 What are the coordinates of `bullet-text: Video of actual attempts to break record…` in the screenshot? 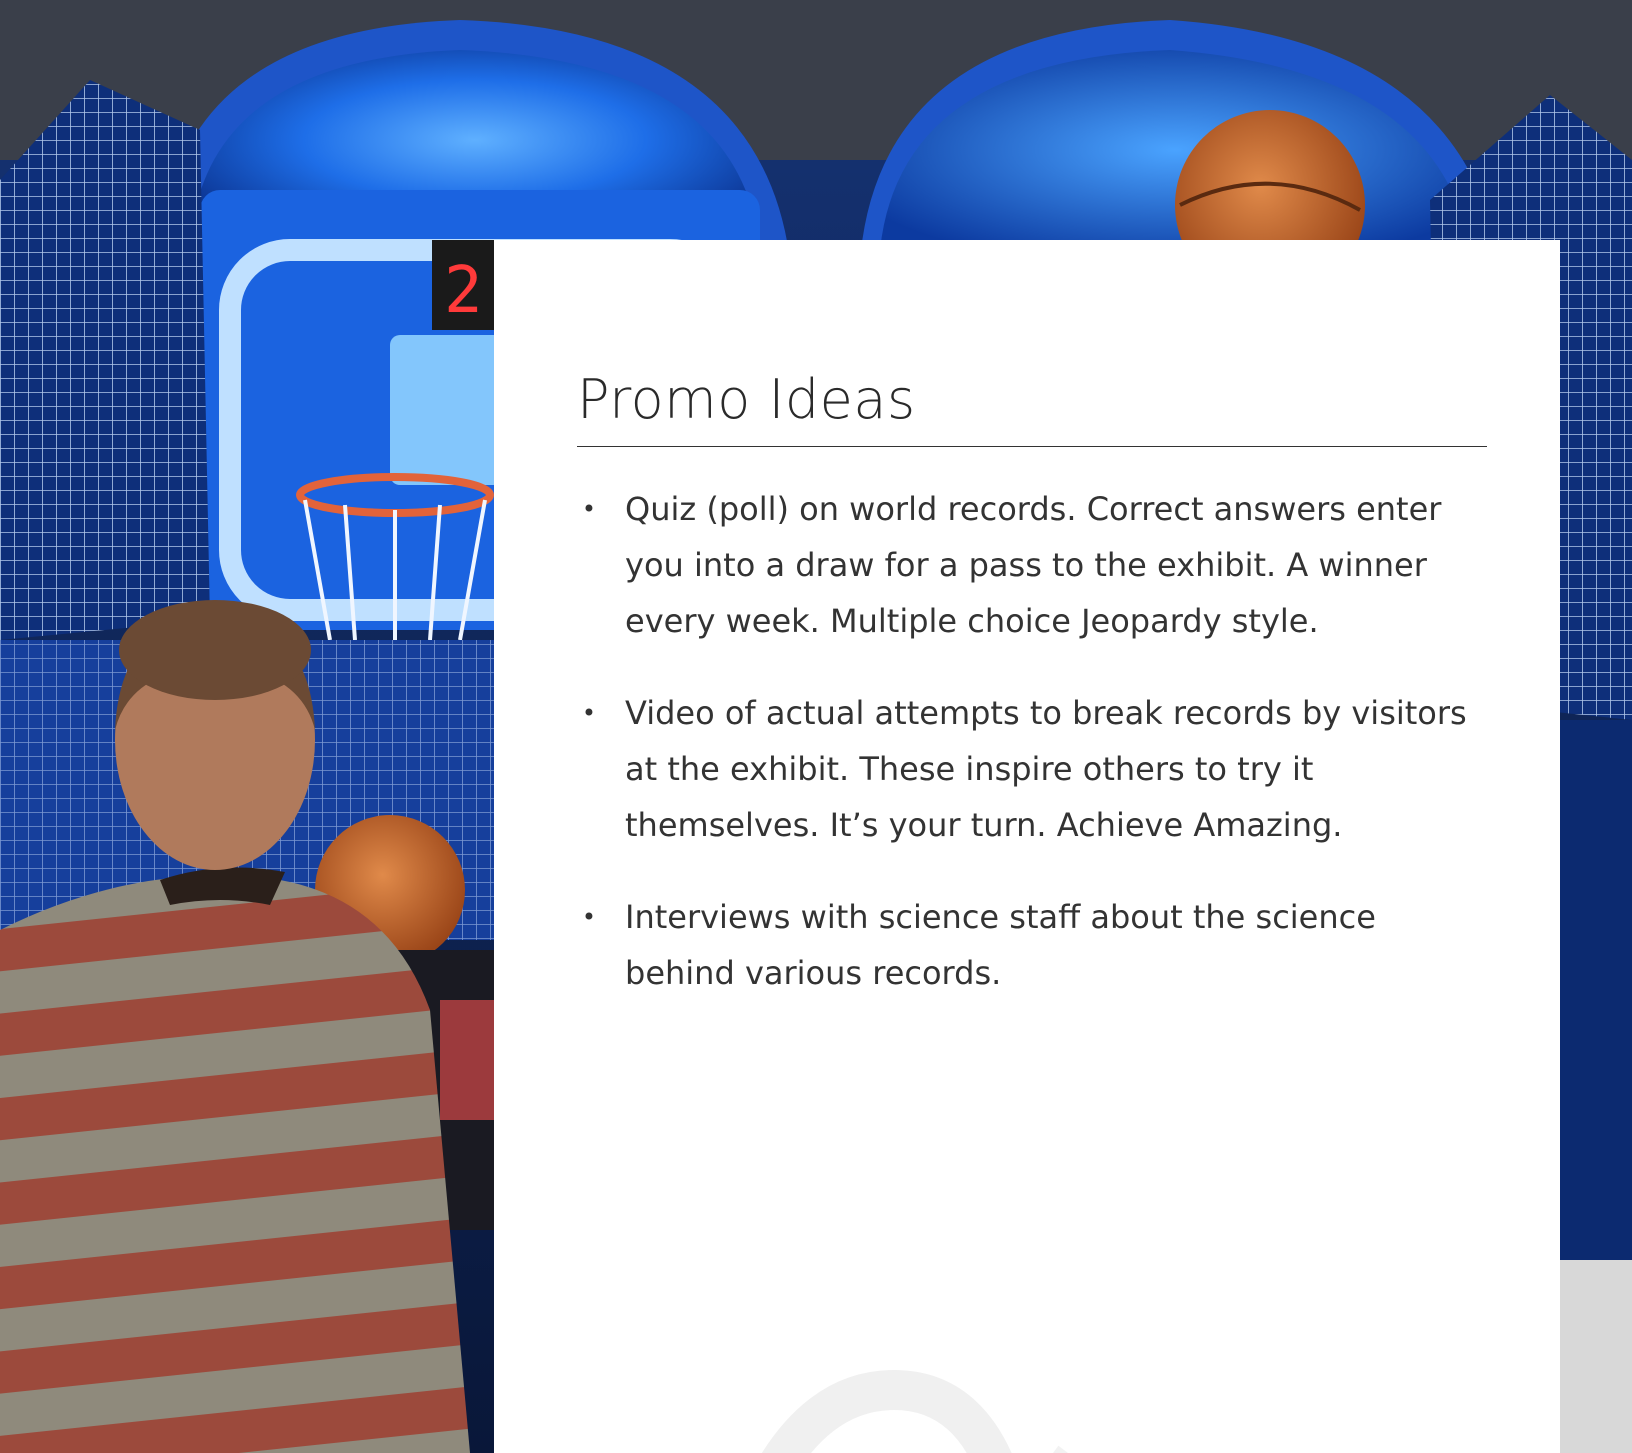 It's located at (1046, 769).